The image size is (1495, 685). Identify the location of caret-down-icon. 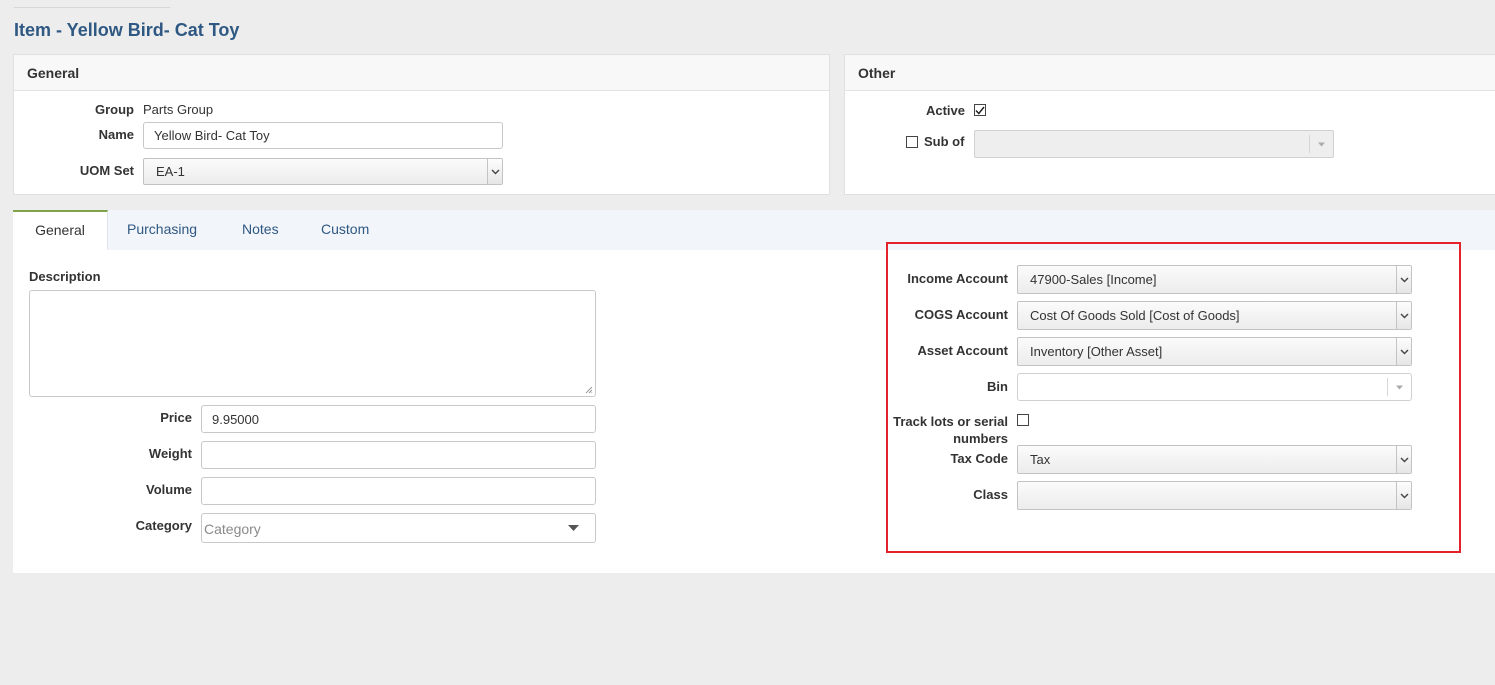
(573, 528).